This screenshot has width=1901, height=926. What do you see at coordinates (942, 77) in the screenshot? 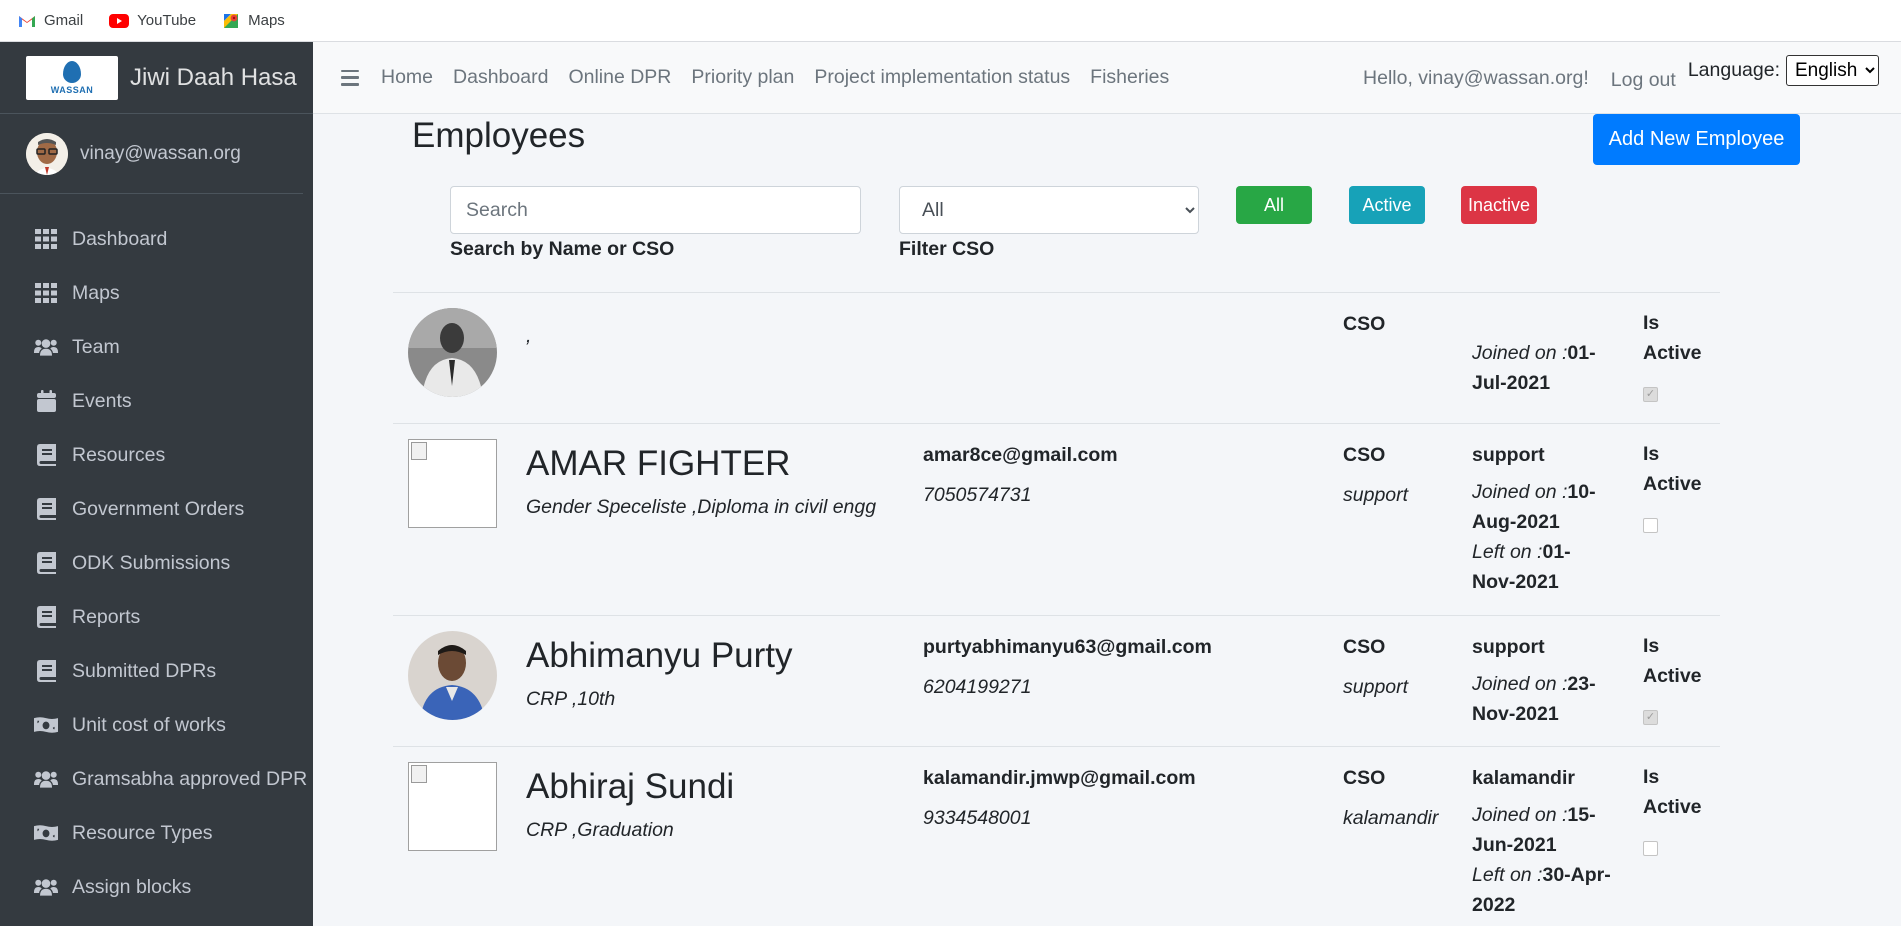
I see `nav-link-project-implementation-status: Project implementation status` at bounding box center [942, 77].